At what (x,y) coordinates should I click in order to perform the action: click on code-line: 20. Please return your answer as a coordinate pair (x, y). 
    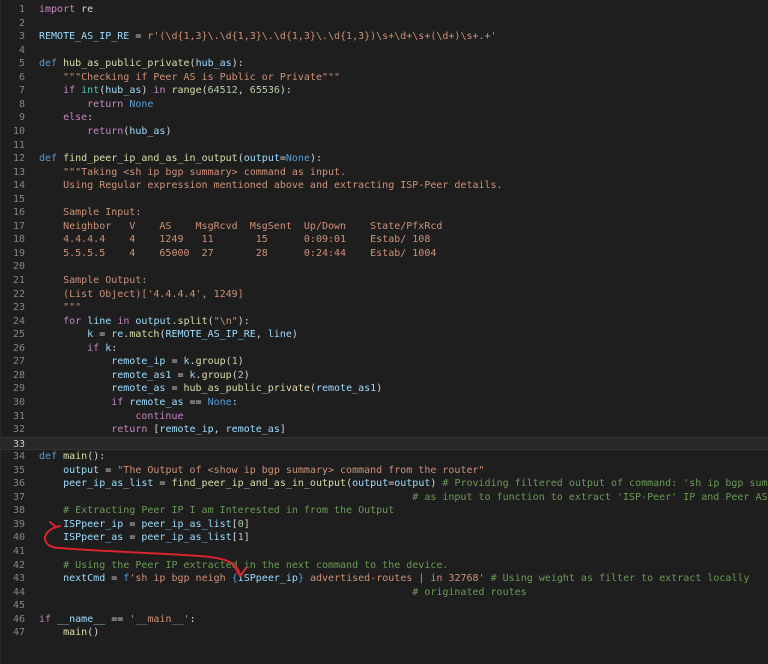
    Looking at the image, I should click on (384, 267).